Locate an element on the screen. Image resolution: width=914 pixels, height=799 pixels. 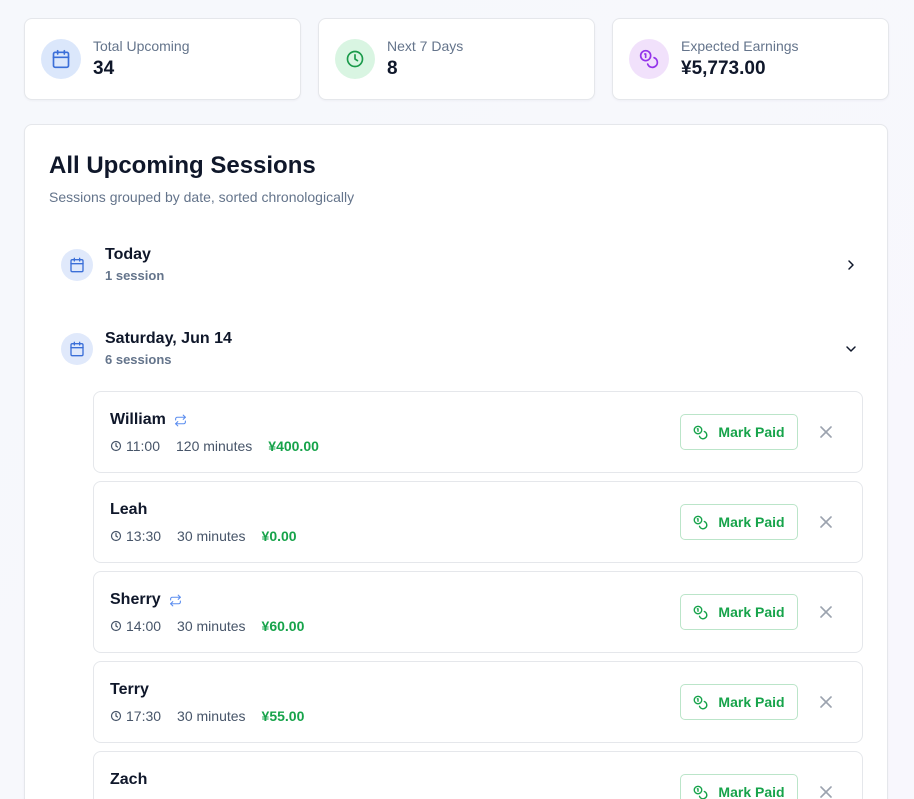
session-meta: 17:30 30 minutes ¥55.00 is located at coordinates (207, 716).